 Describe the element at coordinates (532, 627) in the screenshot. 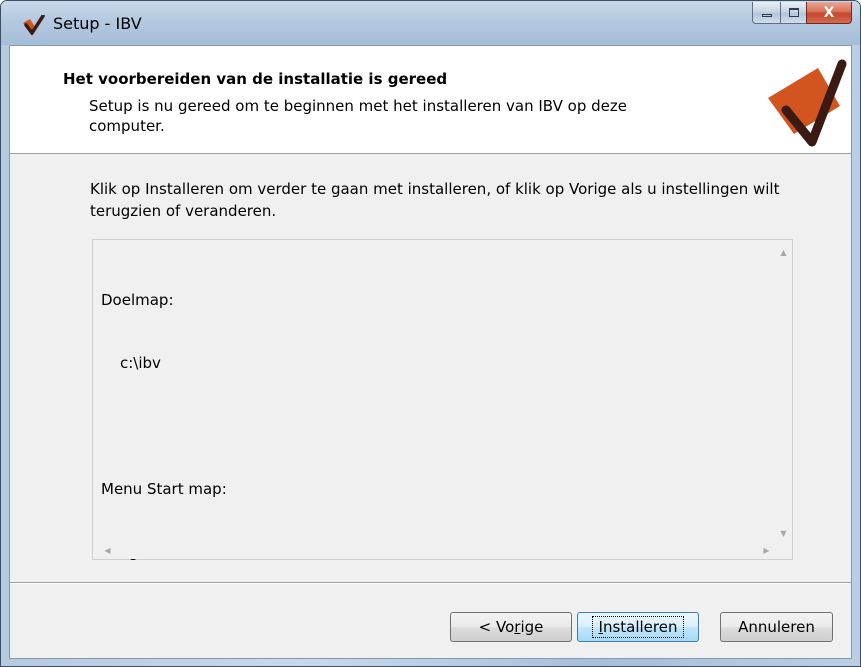

I see `back-label-suffix: ige` at that location.